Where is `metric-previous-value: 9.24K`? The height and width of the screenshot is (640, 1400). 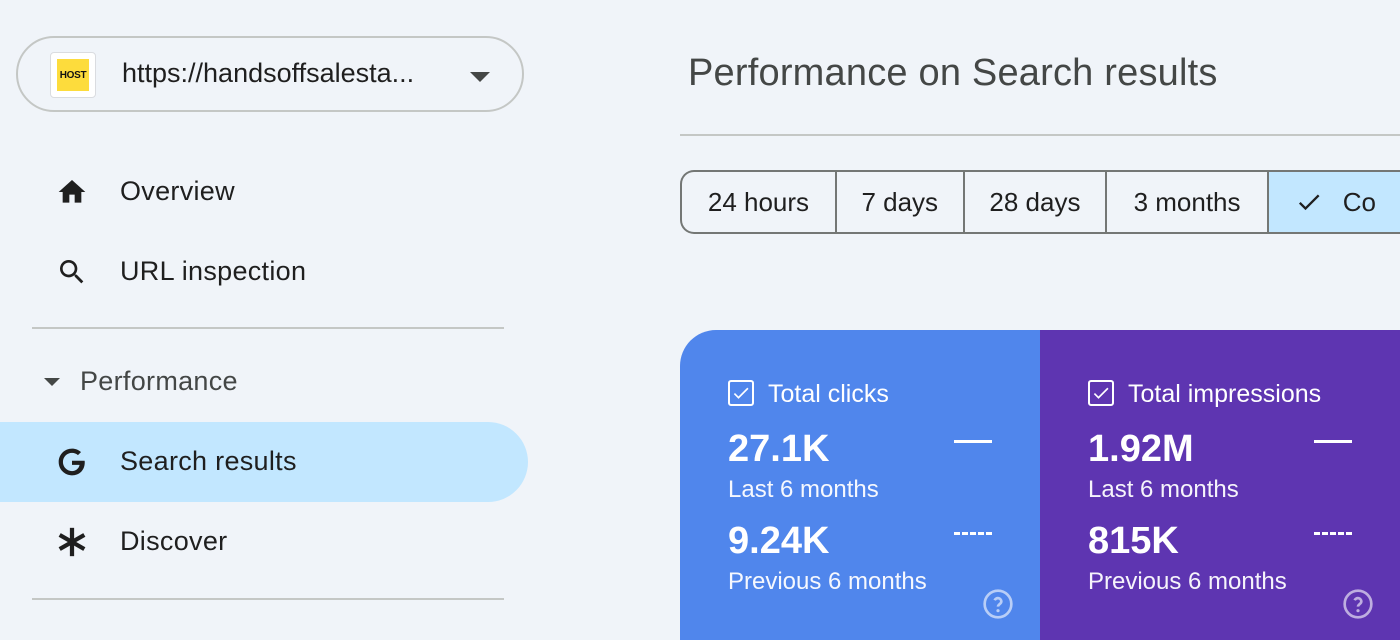
metric-previous-value: 9.24K is located at coordinates (779, 541).